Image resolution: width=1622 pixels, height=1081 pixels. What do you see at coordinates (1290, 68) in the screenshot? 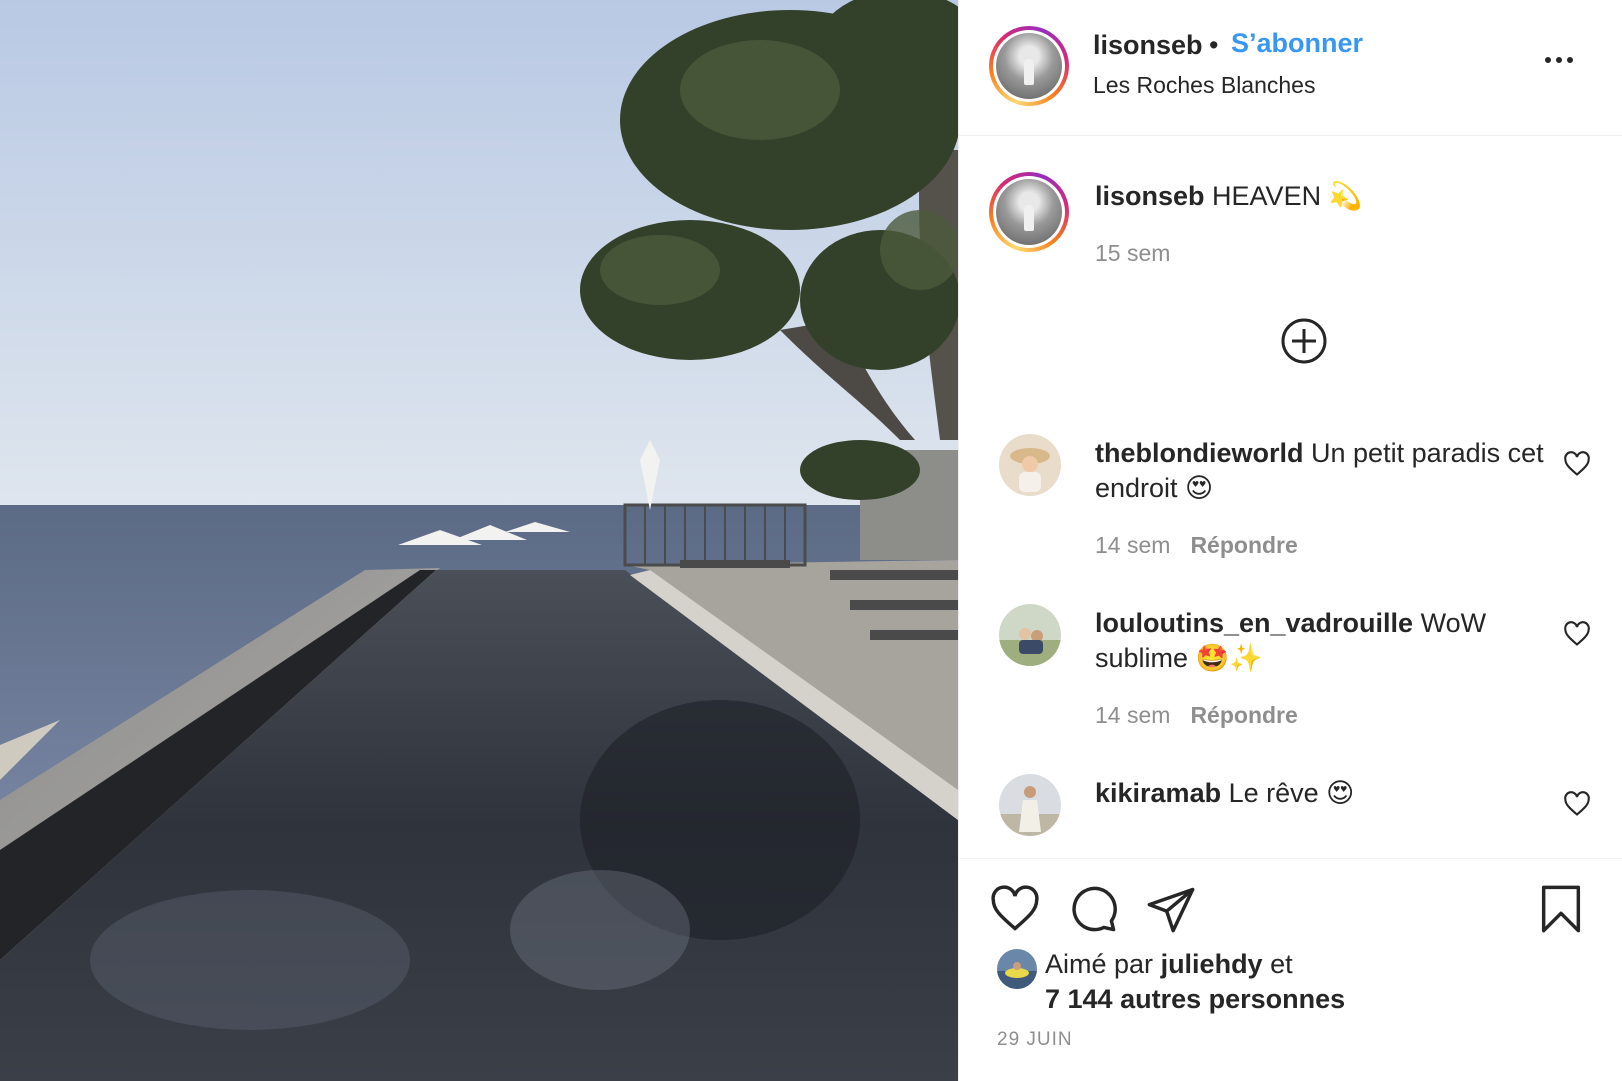
I see `post-header: lisonseb • S’abonner Les Roches Blanches` at bounding box center [1290, 68].